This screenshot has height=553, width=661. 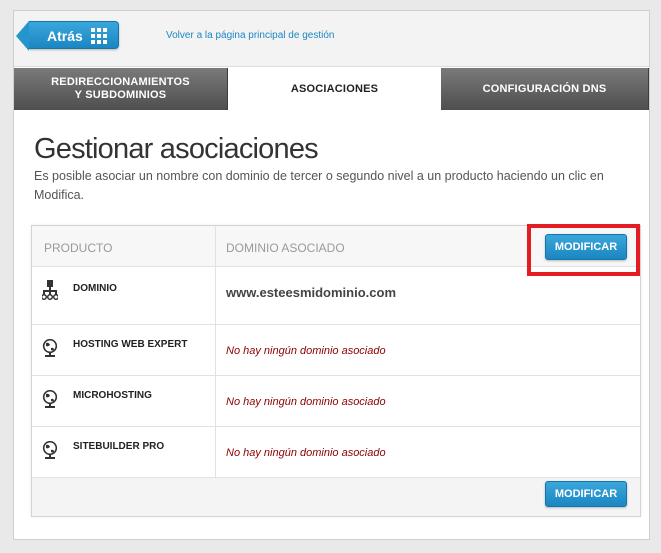 What do you see at coordinates (311, 292) in the screenshot?
I see `associated-domain: www.esteesmidominio.com` at bounding box center [311, 292].